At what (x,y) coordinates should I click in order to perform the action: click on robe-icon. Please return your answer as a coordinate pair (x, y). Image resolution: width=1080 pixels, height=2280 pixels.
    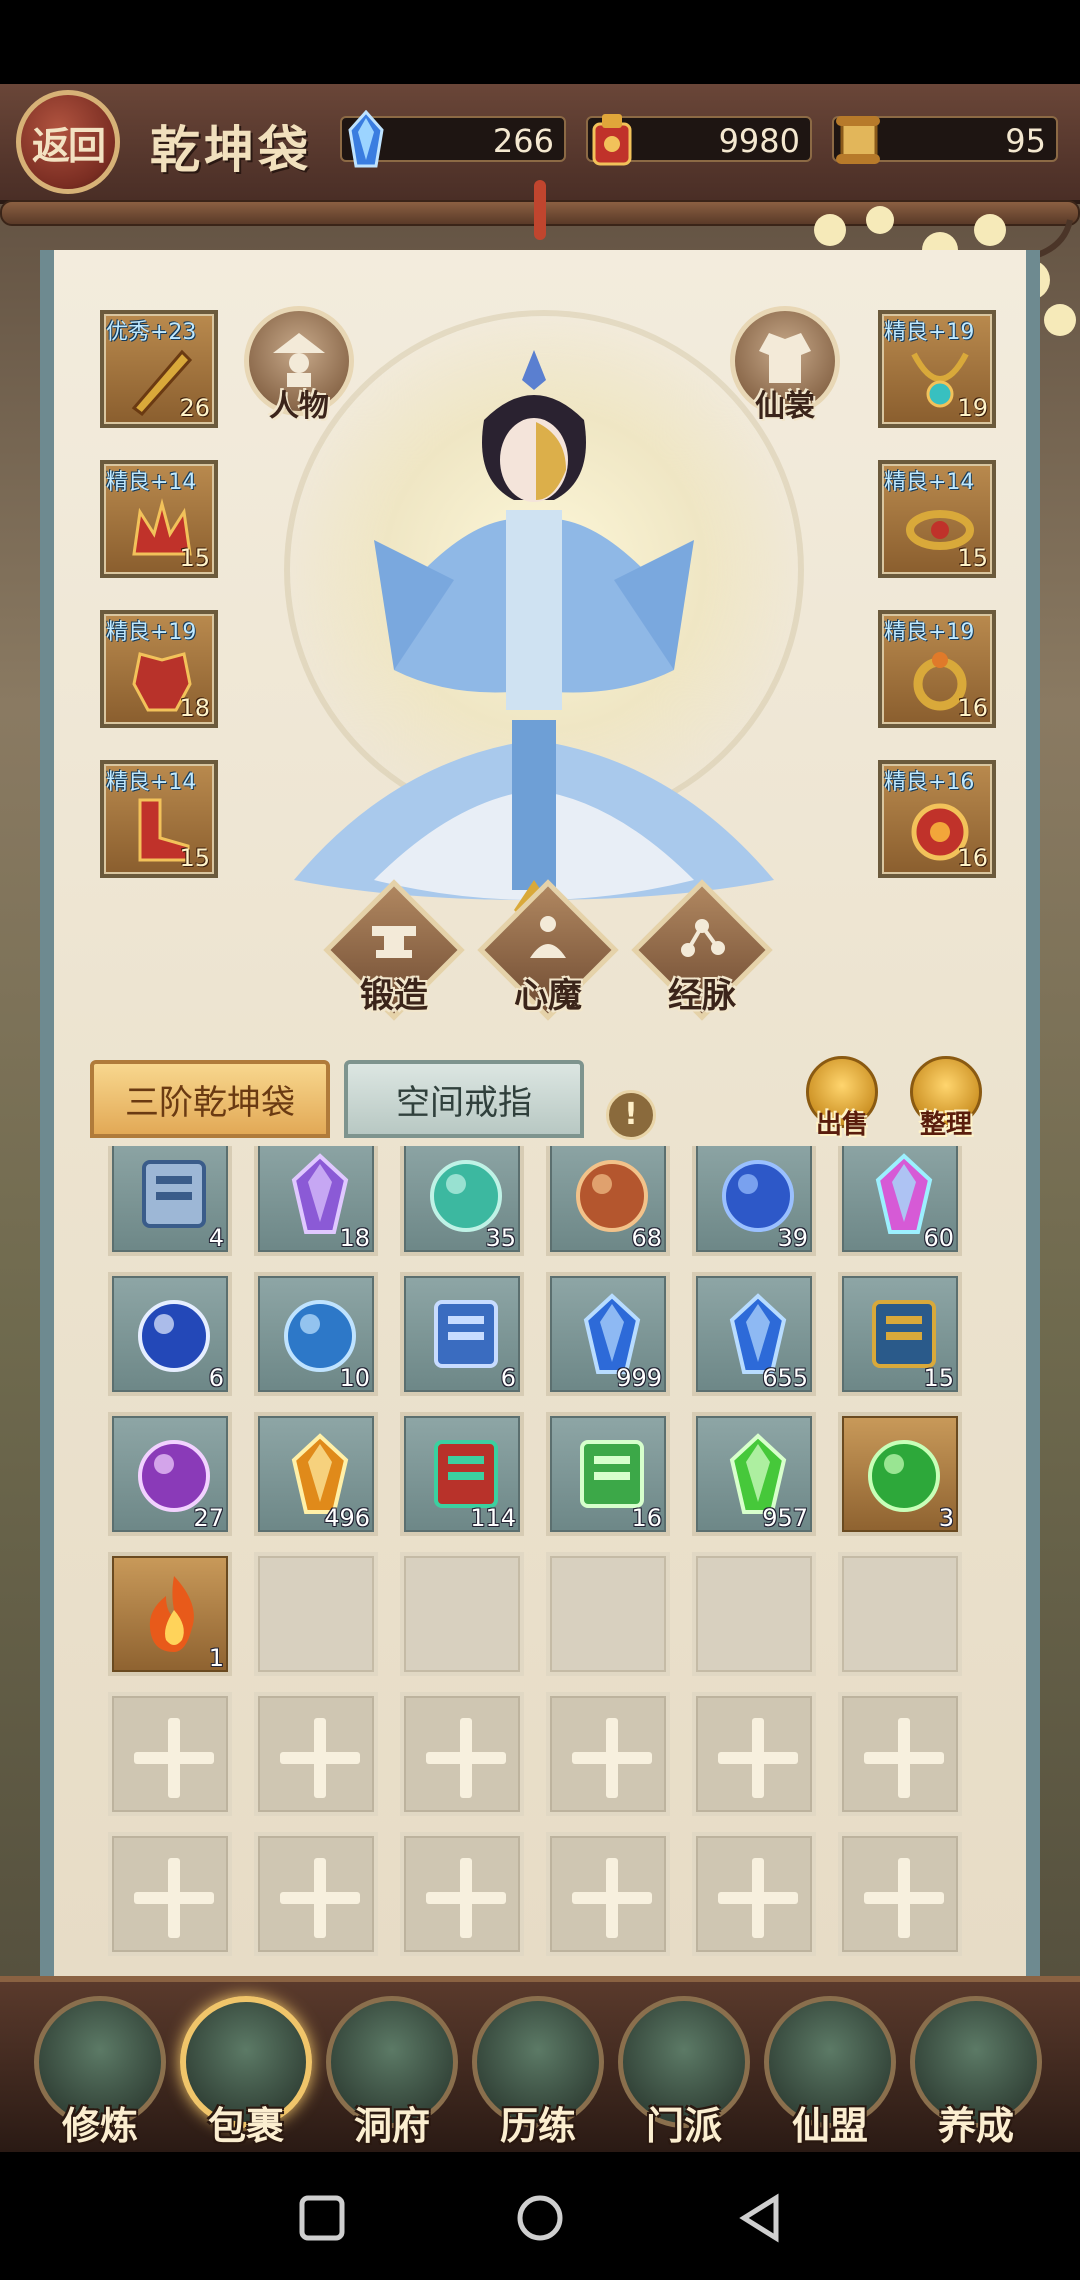
    Looking at the image, I should click on (785, 358).